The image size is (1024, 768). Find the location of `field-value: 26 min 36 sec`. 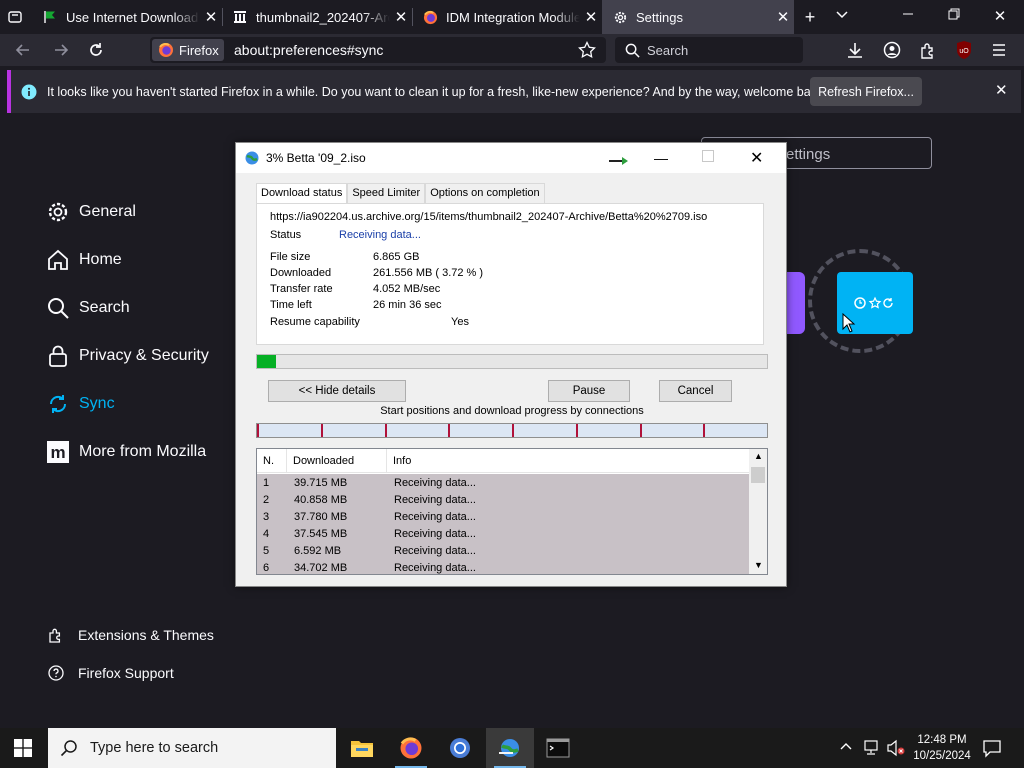

field-value: 26 min 36 sec is located at coordinates (407, 305).